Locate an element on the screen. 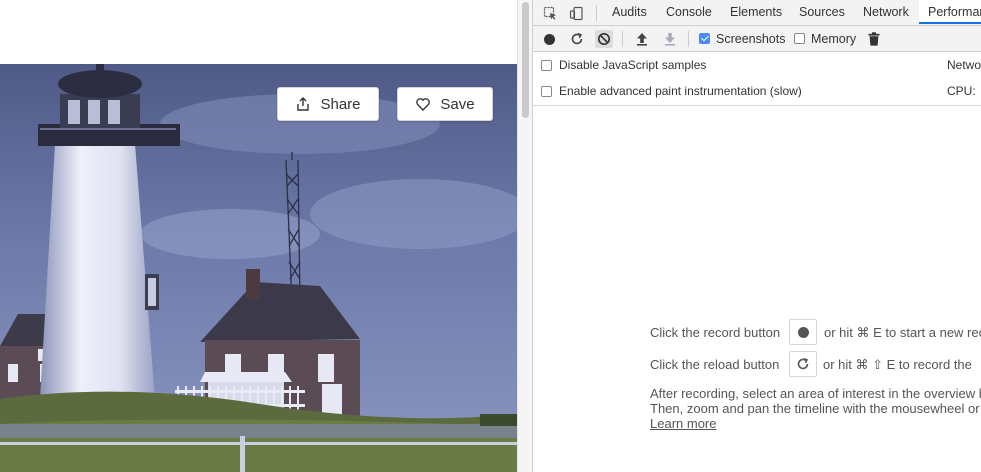 This screenshot has height=472, width=981. collect-garbage-button is located at coordinates (874, 39).